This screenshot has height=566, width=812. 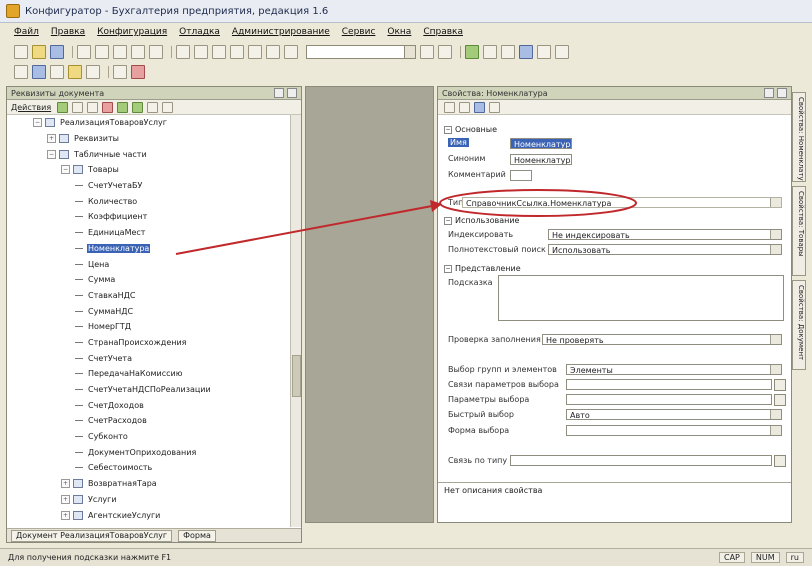 I want to click on bookmark-next-icon, so click(x=237, y=52).